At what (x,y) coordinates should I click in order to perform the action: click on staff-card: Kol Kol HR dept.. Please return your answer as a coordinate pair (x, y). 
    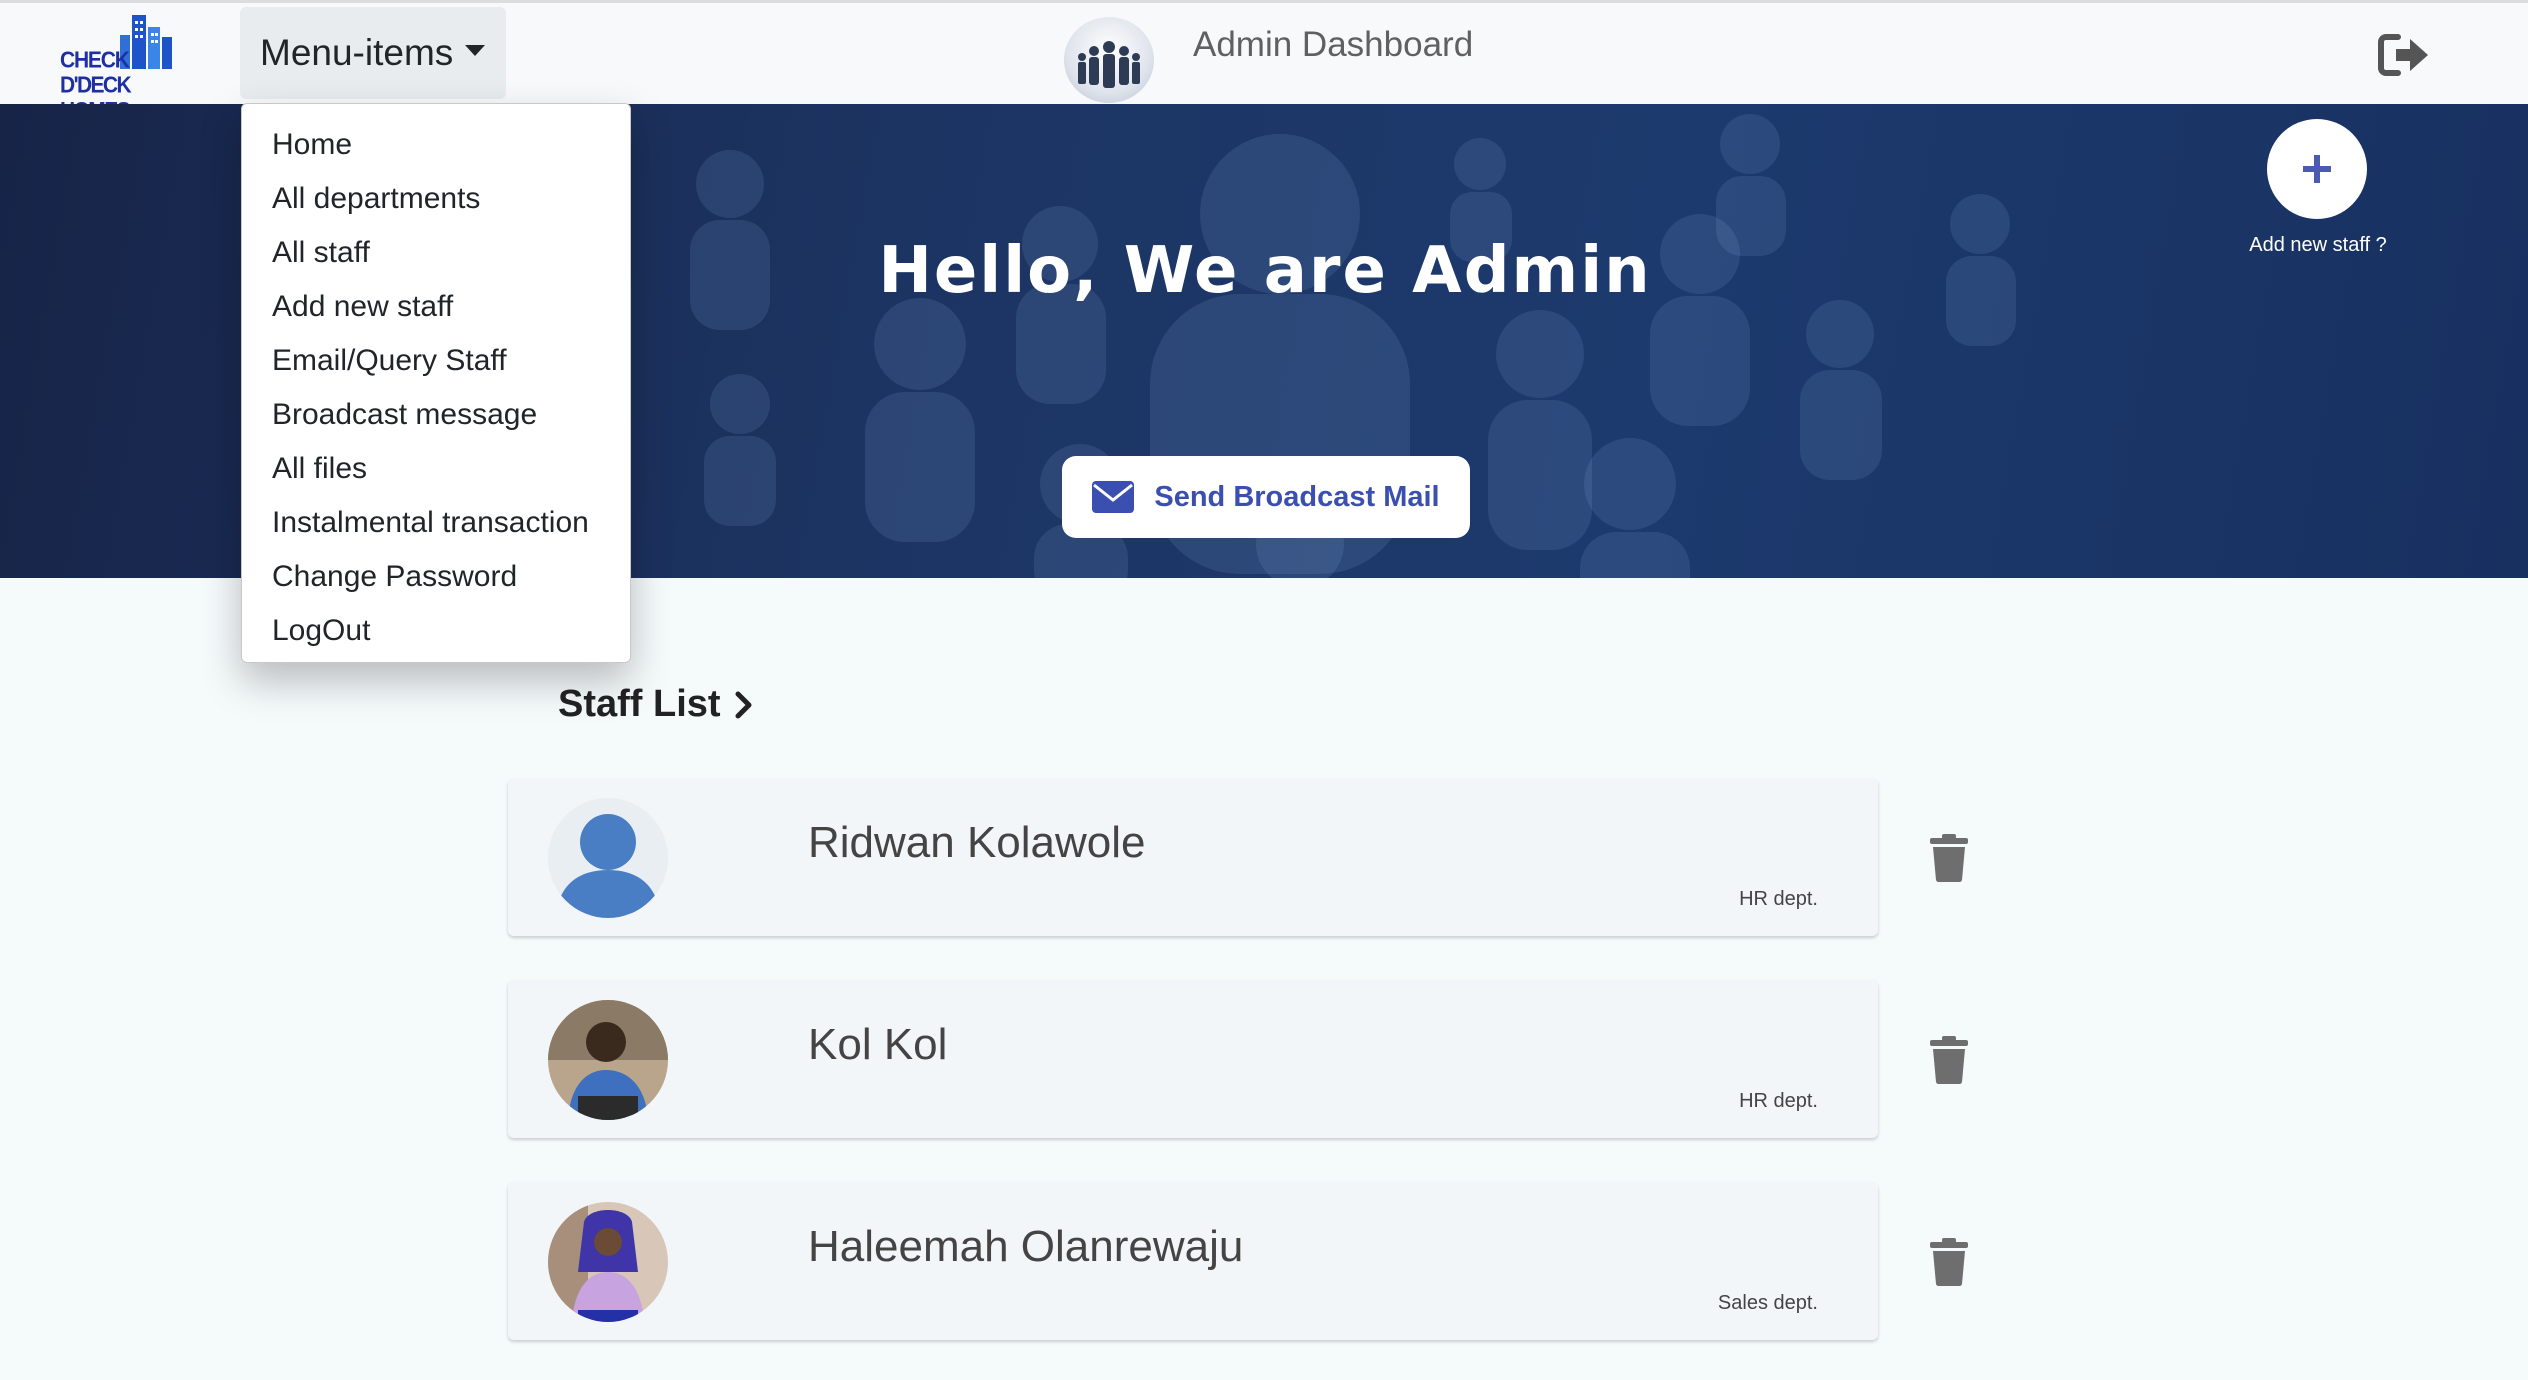
    Looking at the image, I should click on (1193, 1059).